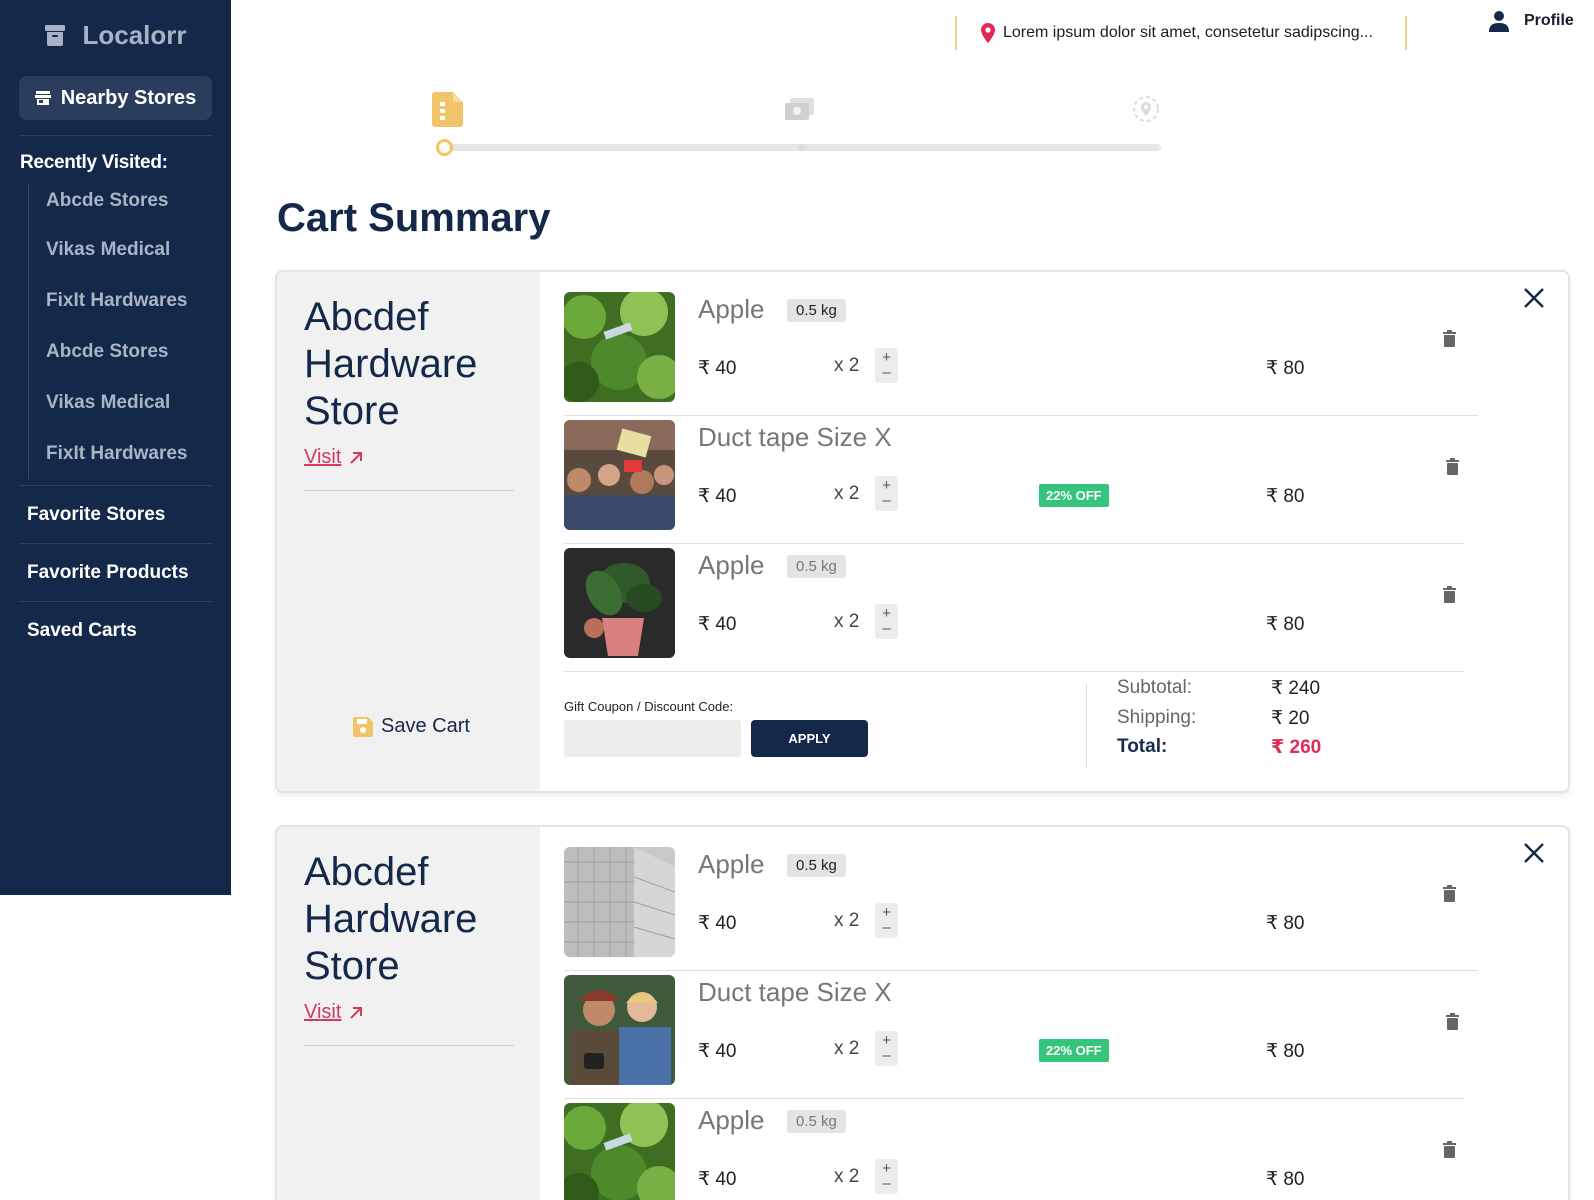  What do you see at coordinates (425, 726) in the screenshot?
I see `save-cart-label: Save Cart` at bounding box center [425, 726].